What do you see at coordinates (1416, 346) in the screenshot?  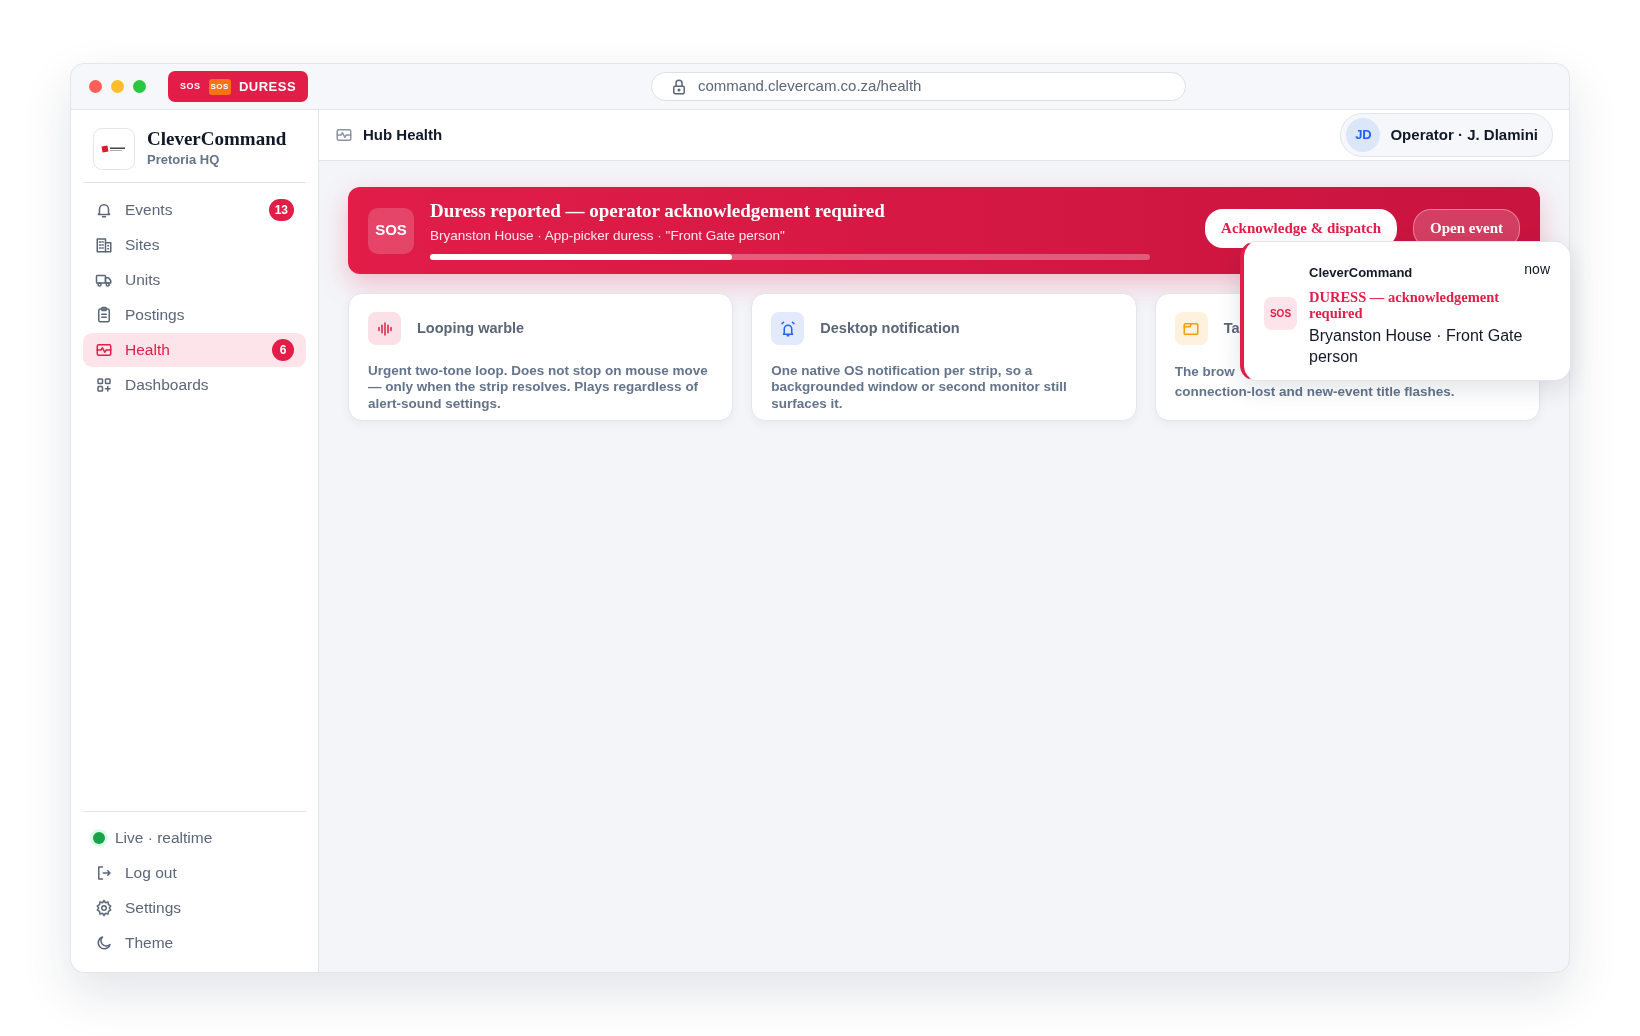 I see `notification-body: Bryanston House · Front Gate person` at bounding box center [1416, 346].